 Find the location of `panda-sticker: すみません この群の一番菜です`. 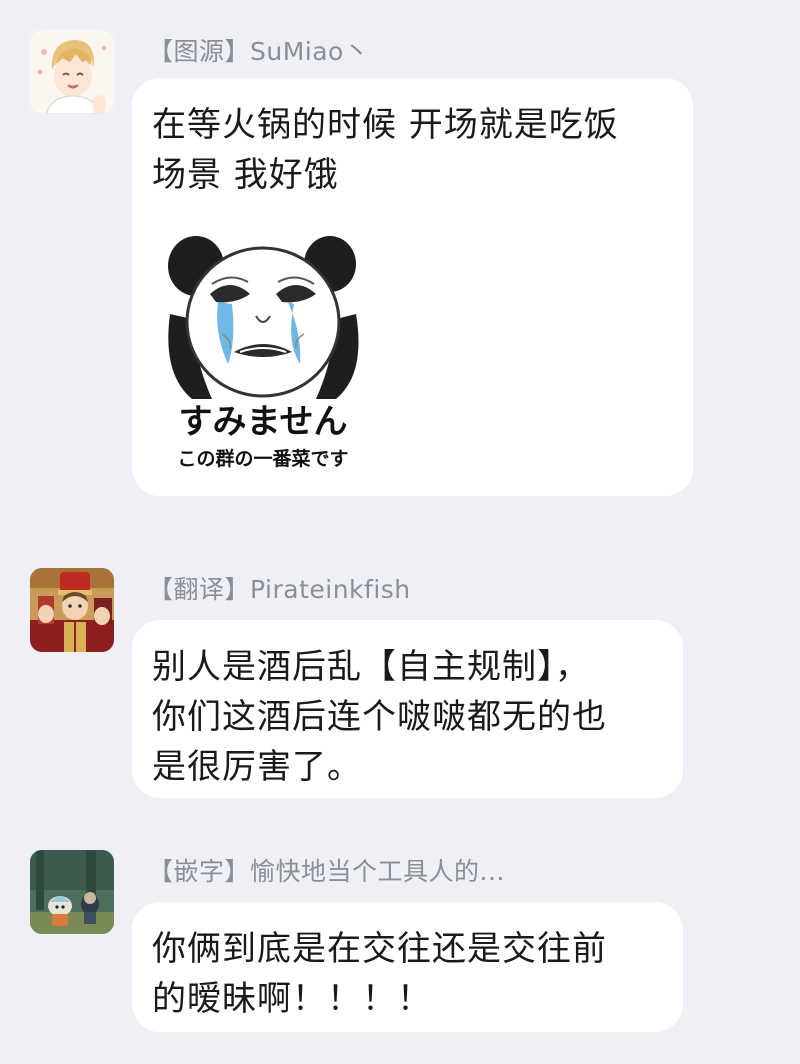

panda-sticker: すみません この群の一番菜です is located at coordinates (263, 352).